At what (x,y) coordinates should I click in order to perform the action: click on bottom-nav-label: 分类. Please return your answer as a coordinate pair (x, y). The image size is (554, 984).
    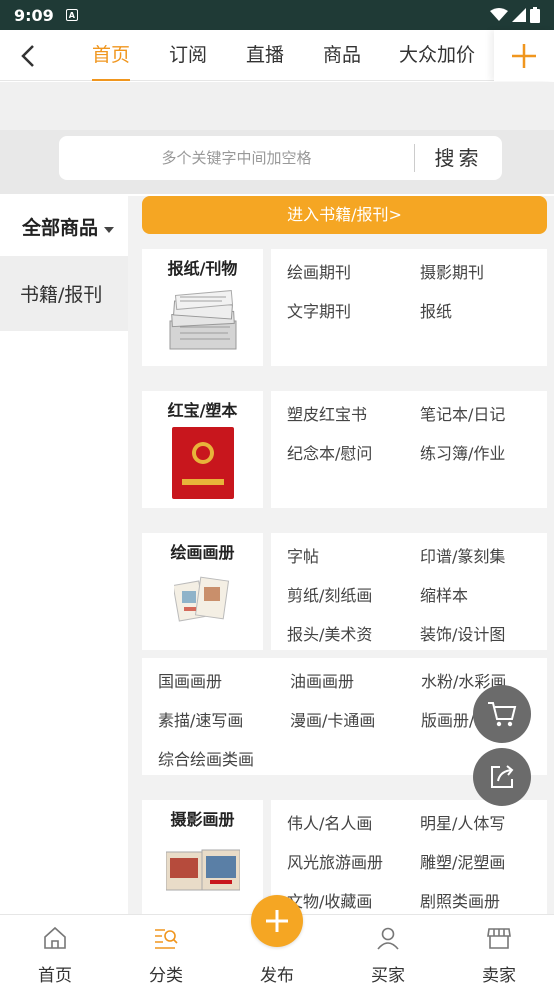
    Looking at the image, I should click on (166, 975).